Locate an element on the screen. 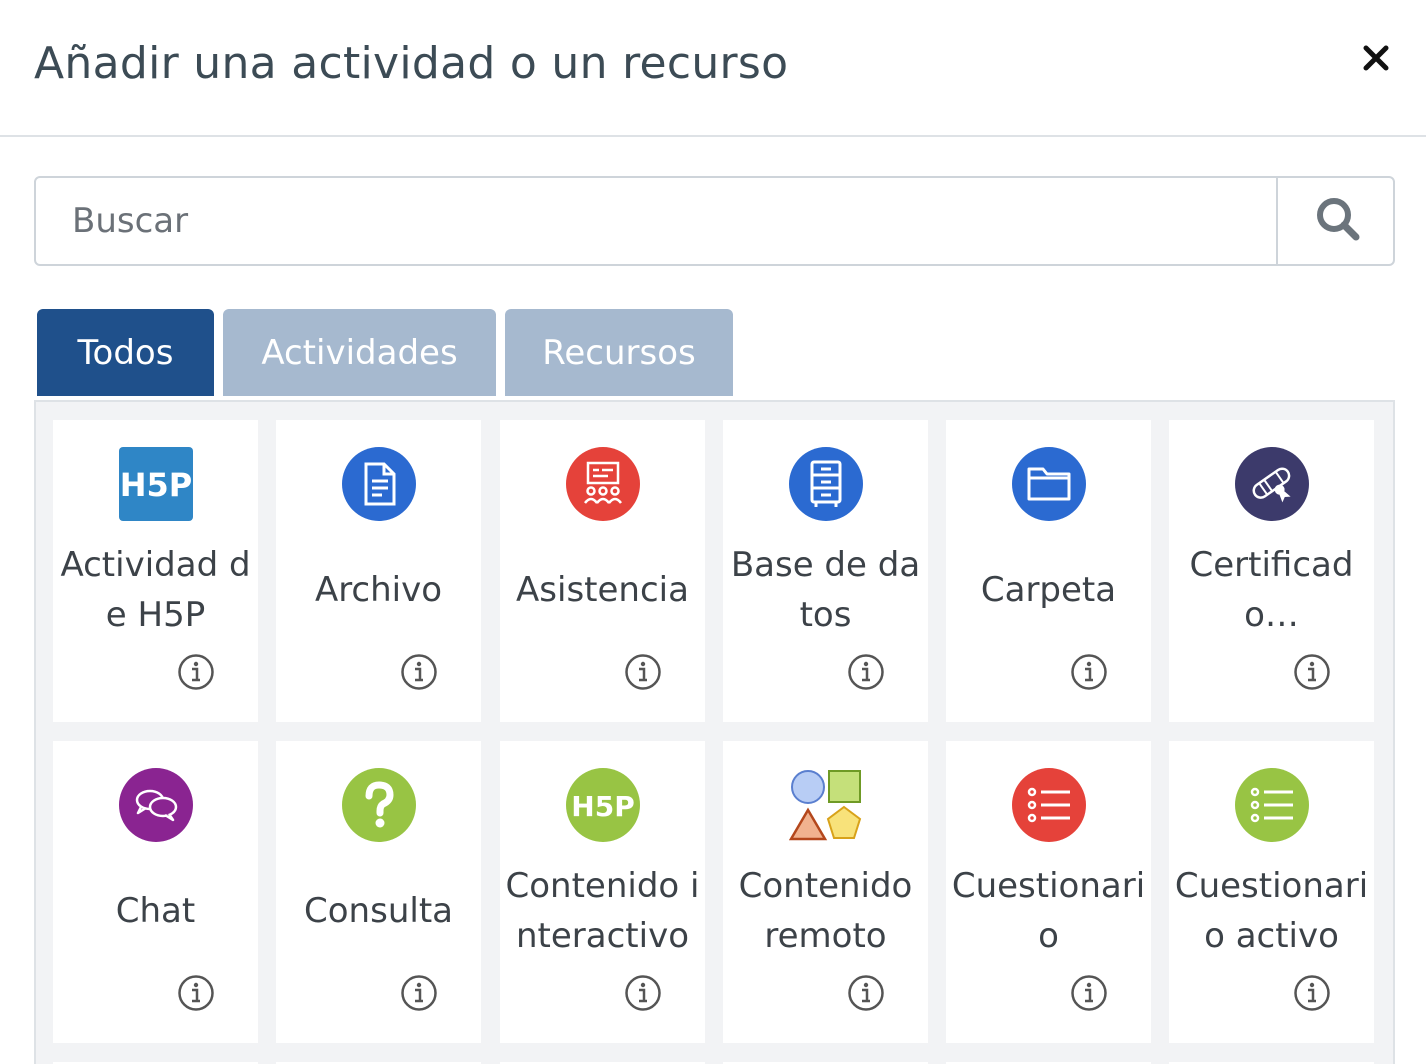 This screenshot has height=1064, width=1426. attendance-icon is located at coordinates (603, 484).